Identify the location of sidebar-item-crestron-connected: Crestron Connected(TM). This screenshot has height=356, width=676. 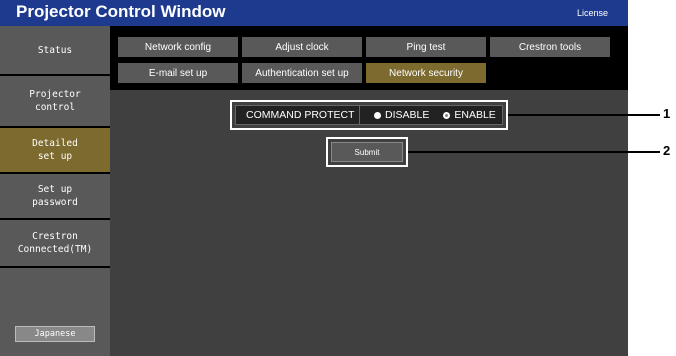
(55, 244).